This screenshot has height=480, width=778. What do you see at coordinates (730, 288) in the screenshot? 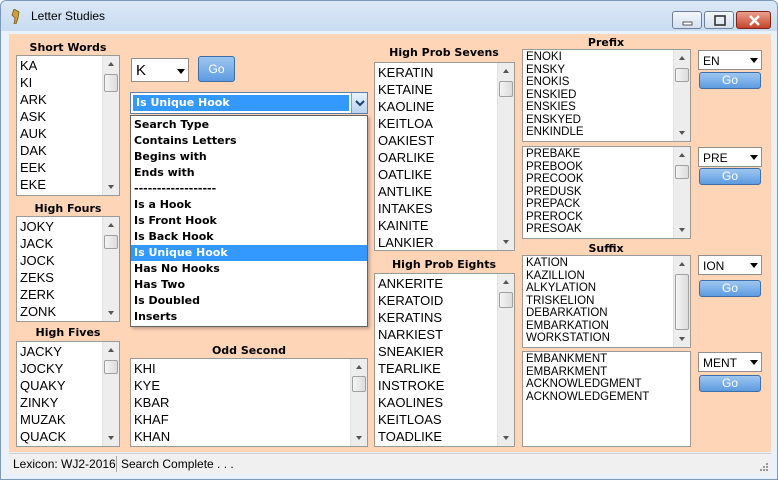
I see `suffix-go-button-1: Go` at bounding box center [730, 288].